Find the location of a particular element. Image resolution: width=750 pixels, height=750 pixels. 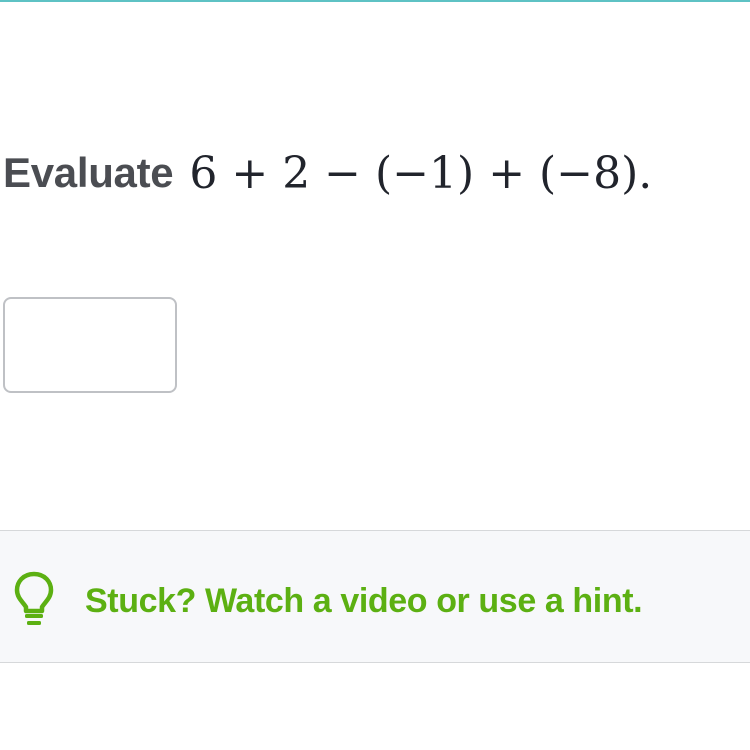

question-prompt: Evaluate 6 + 2 − (−1) + (−8). is located at coordinates (327, 173).